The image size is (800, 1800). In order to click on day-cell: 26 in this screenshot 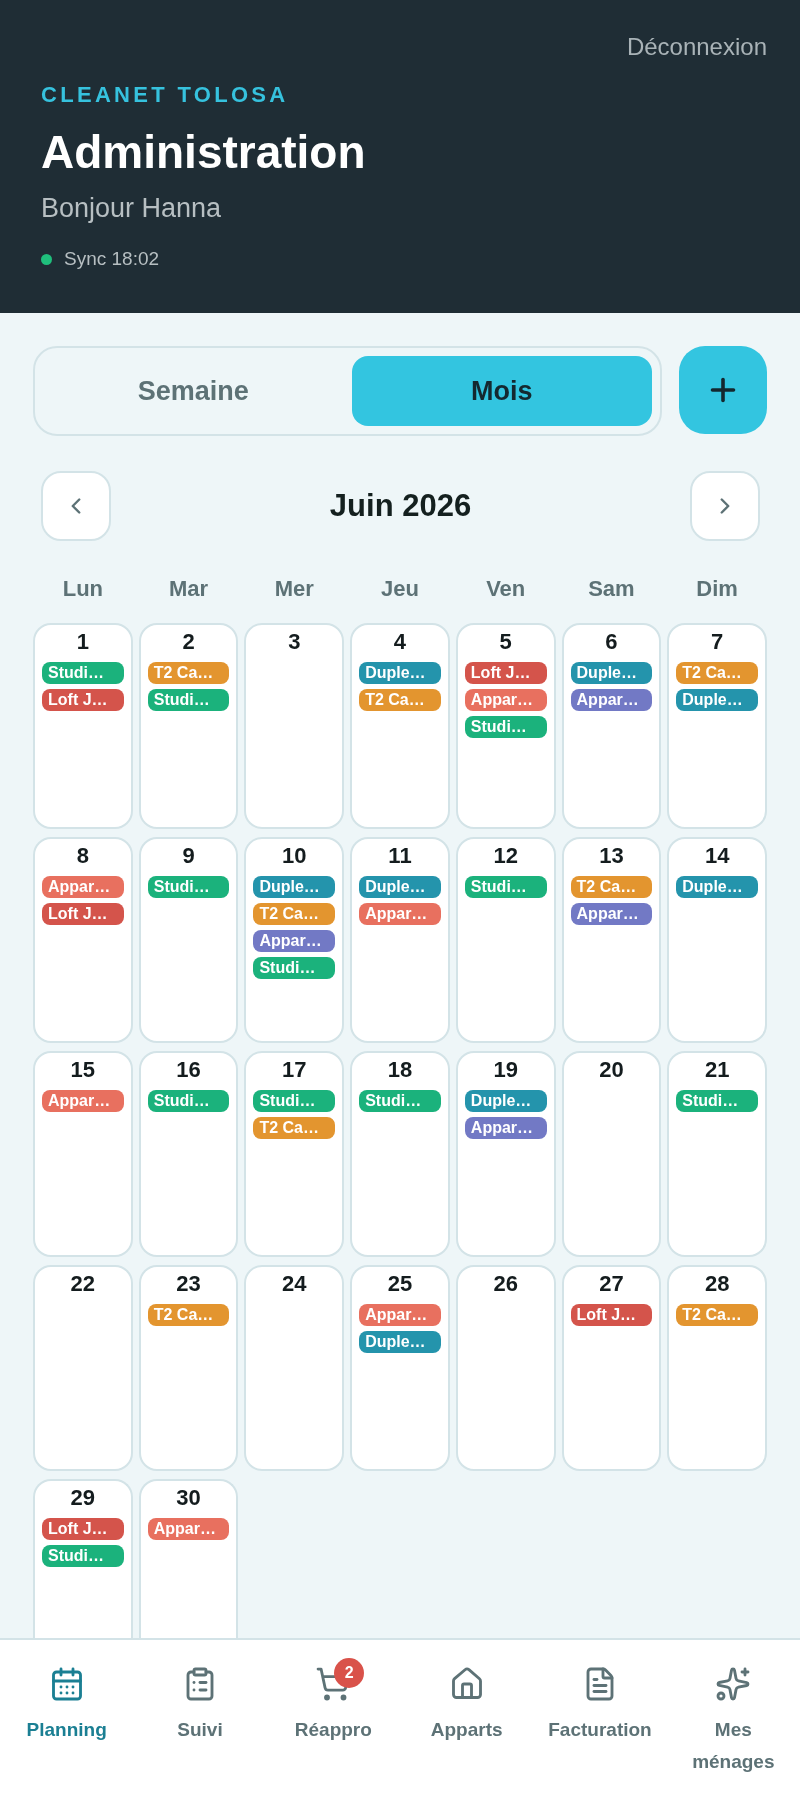, I will do `click(505, 1368)`.